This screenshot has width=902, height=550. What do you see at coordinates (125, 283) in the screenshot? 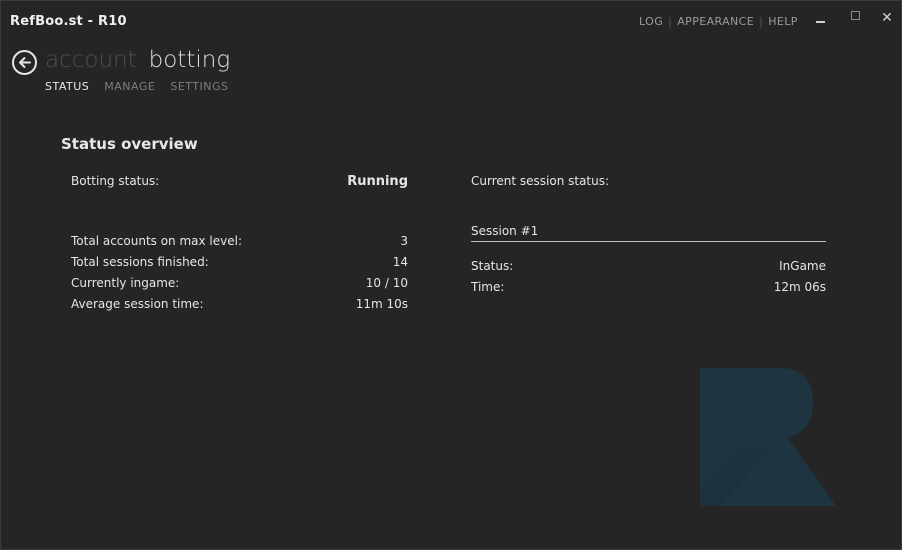
I see `stat-label: Currently ingame:` at bounding box center [125, 283].